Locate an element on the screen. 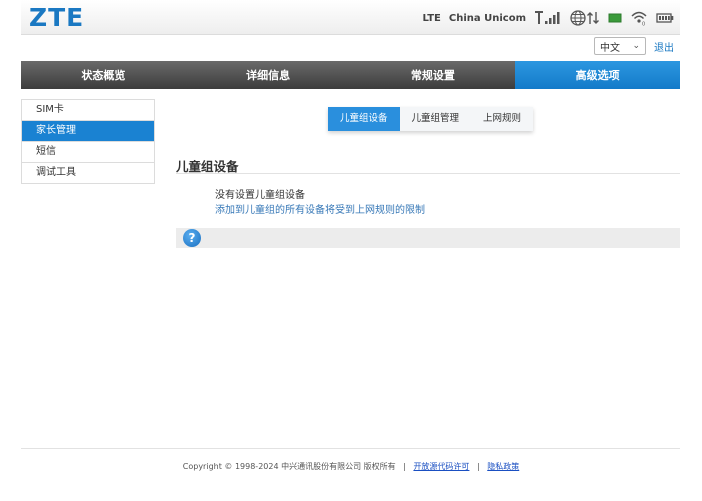 This screenshot has height=501, width=702. language-select: 中文 ⌄ is located at coordinates (620, 46).